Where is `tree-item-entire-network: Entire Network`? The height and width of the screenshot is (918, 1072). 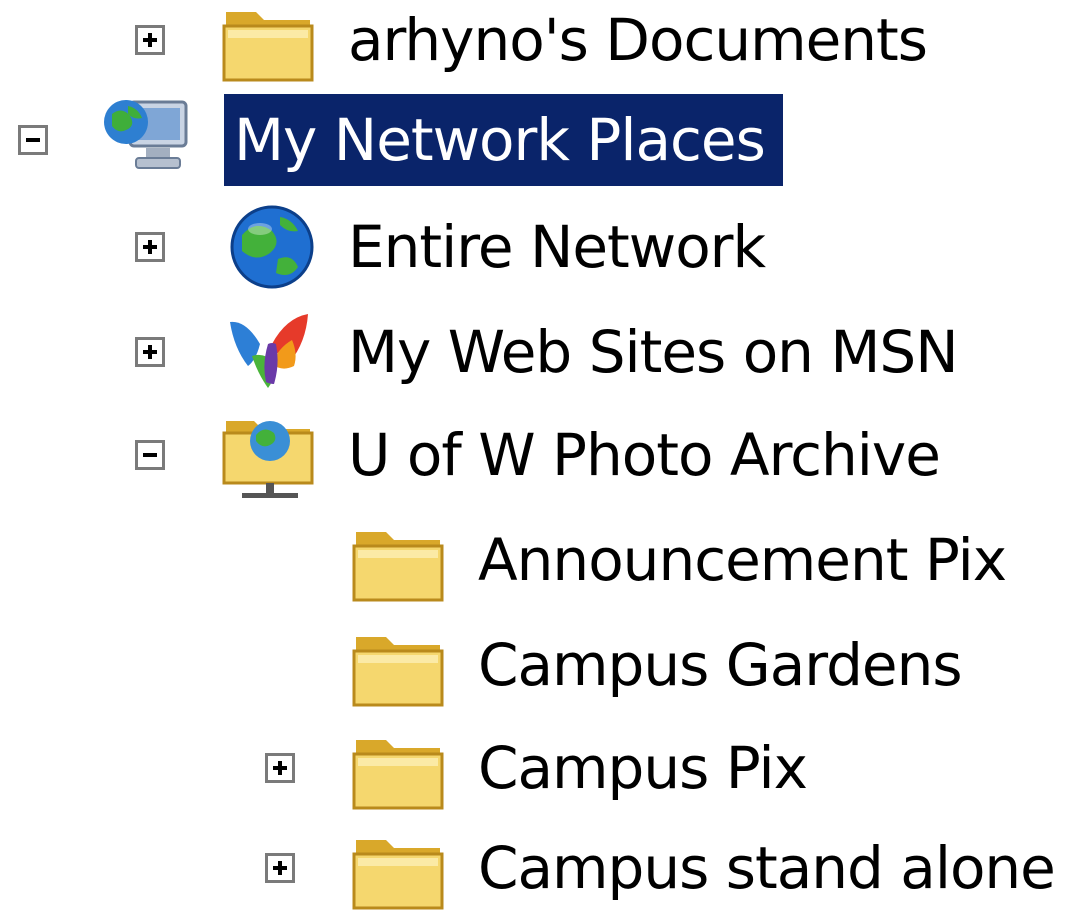 tree-item-entire-network: Entire Network is located at coordinates (536, 247).